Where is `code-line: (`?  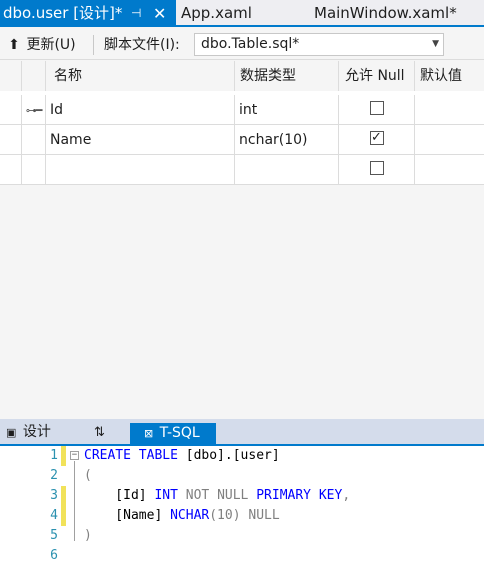
code-line: ( is located at coordinates (88, 475).